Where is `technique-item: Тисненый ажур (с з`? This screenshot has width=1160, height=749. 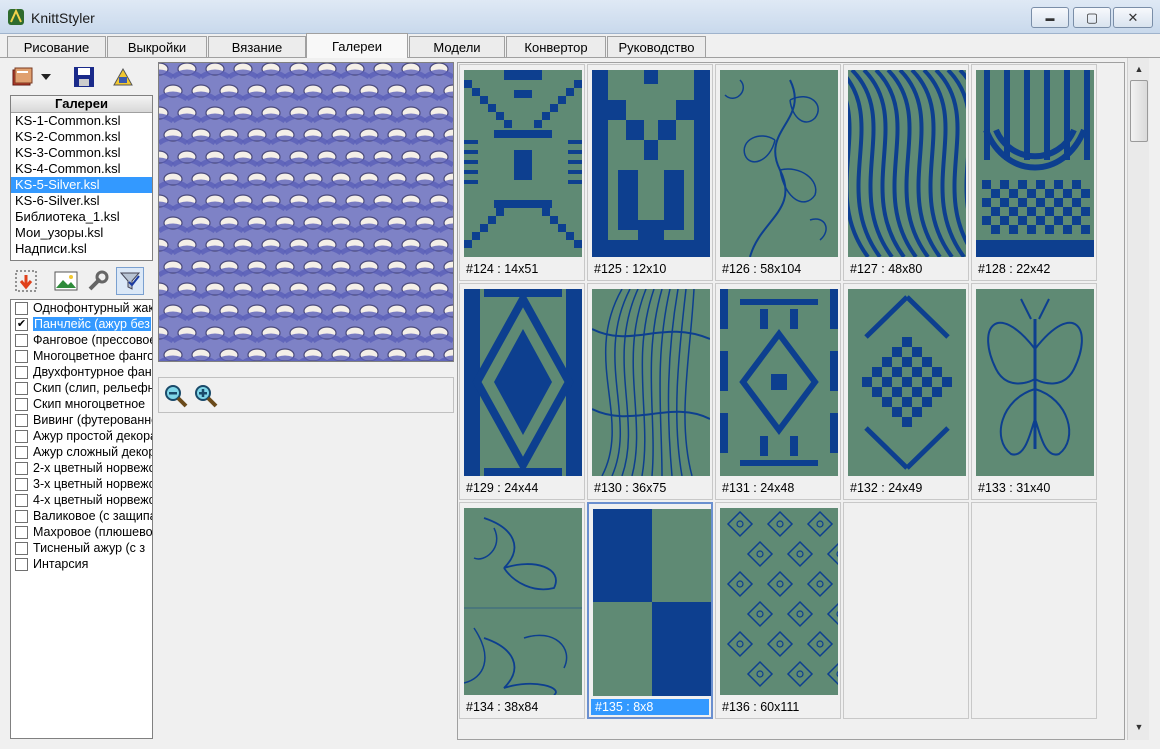
technique-item: Тисненый ажур (с з is located at coordinates (81, 548).